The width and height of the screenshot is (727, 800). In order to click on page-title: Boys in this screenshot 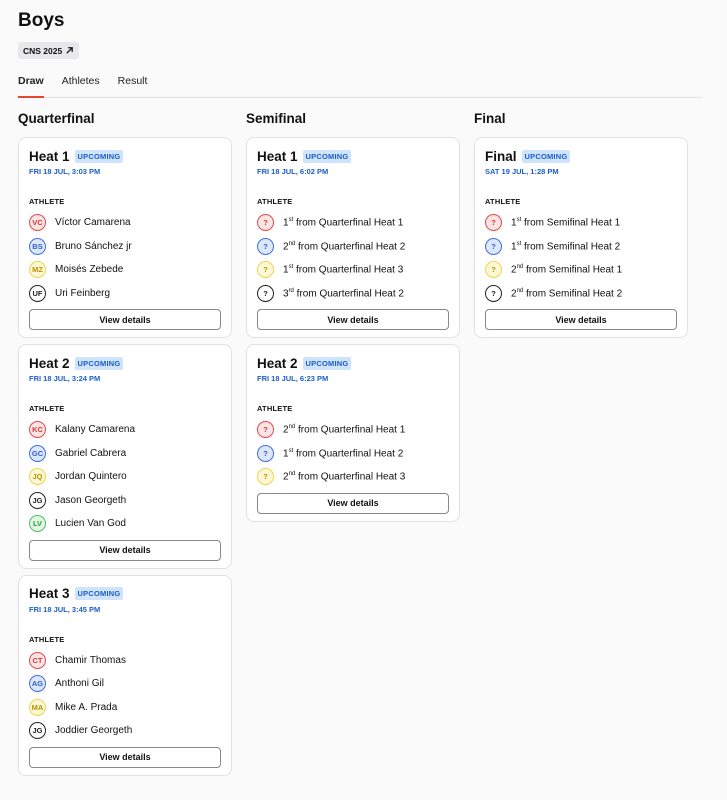, I will do `click(41, 20)`.